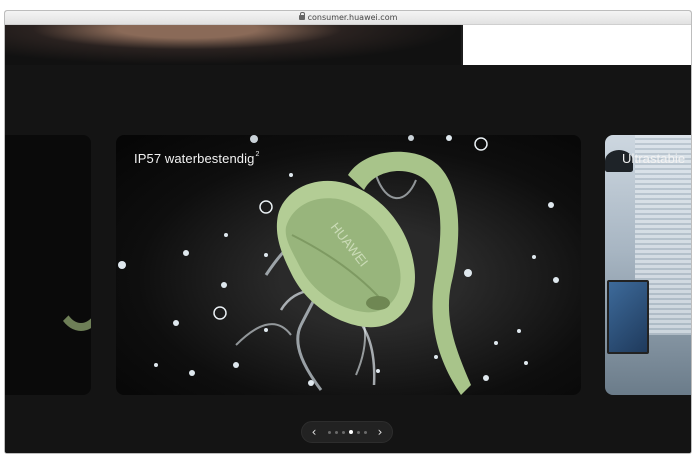 The width and height of the screenshot is (696, 464). What do you see at coordinates (197, 158) in the screenshot?
I see `card-title: IP57 waterbestendig2` at bounding box center [197, 158].